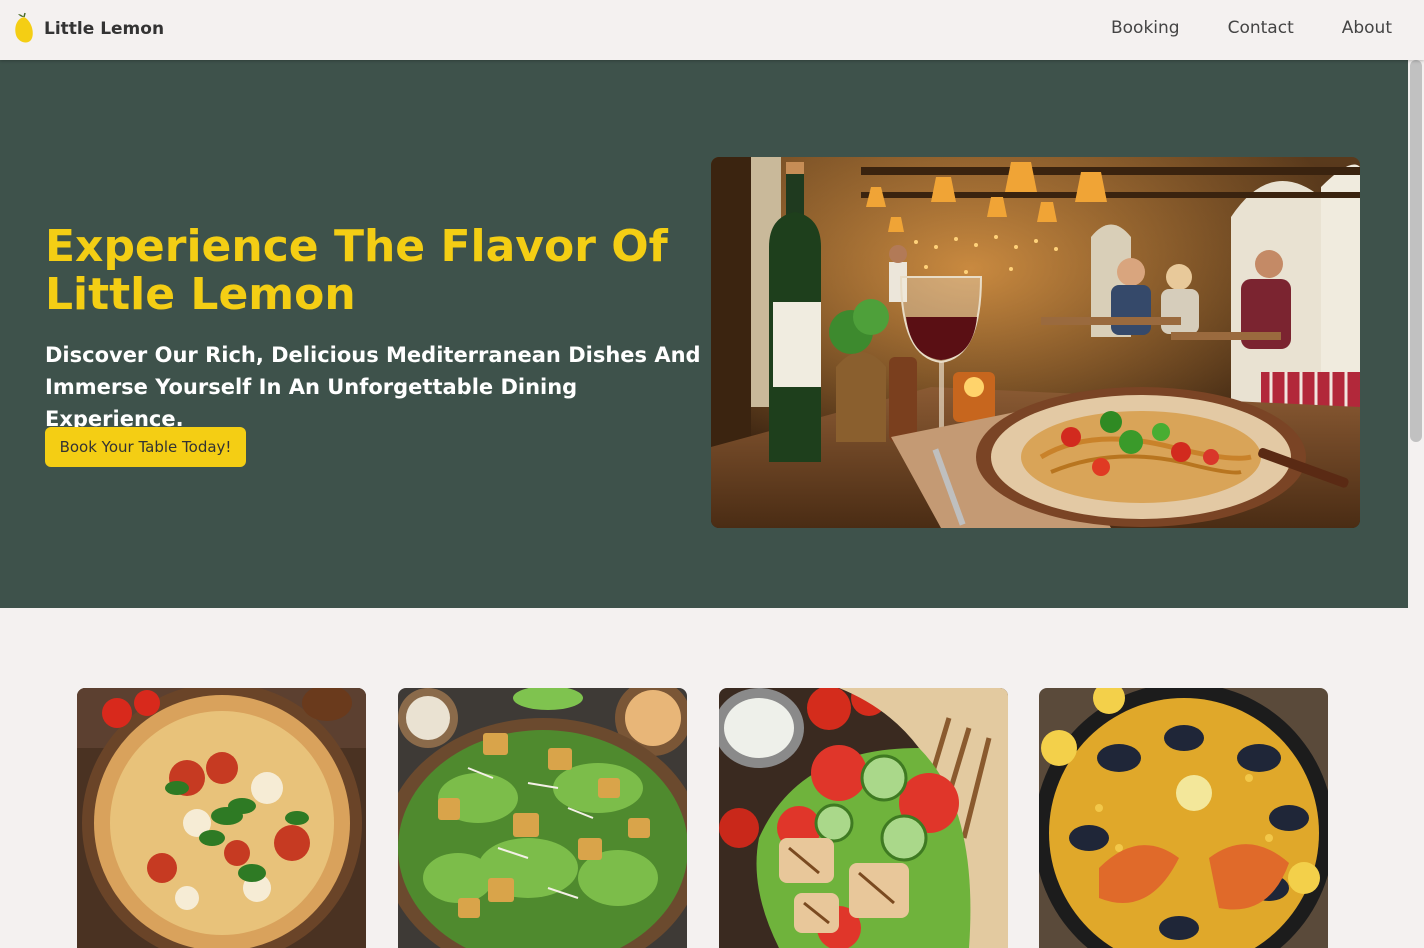 The width and height of the screenshot is (1424, 948). I want to click on lemon-icon, so click(24, 29).